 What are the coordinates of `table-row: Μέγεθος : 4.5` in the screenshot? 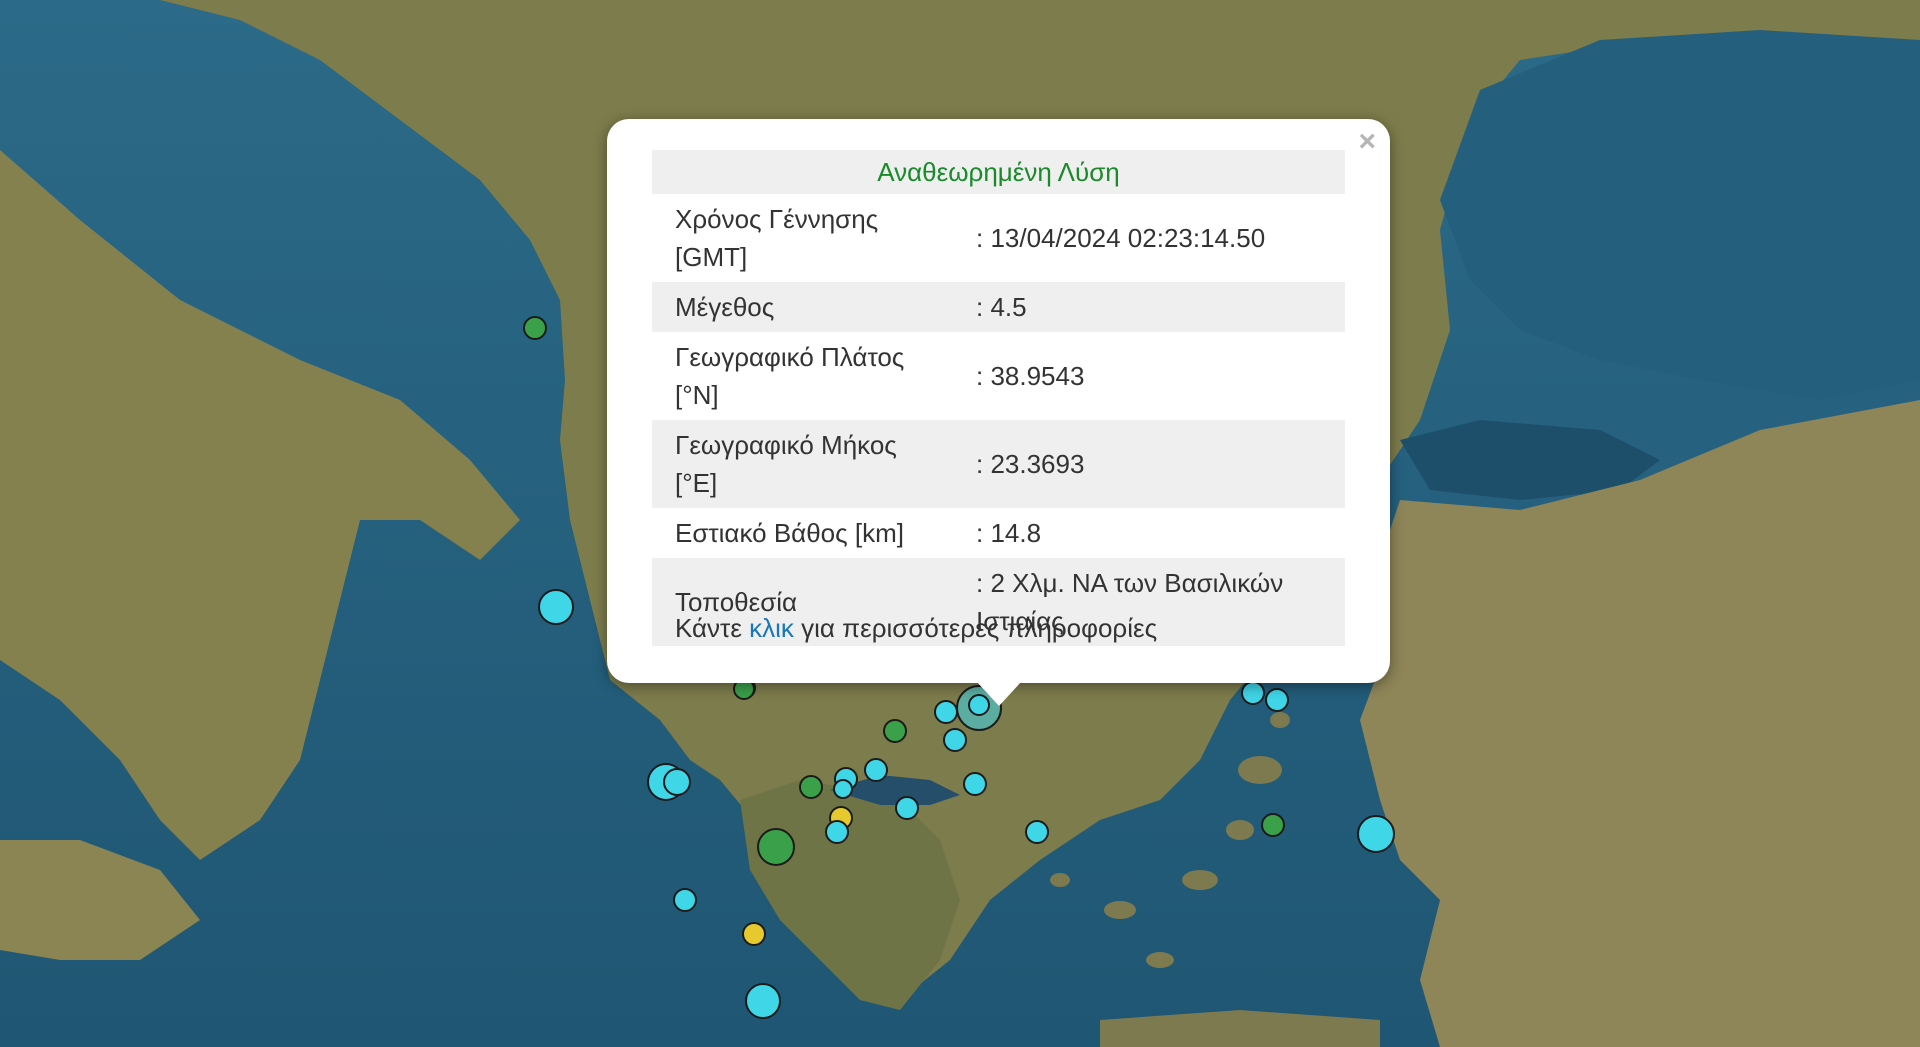 It's located at (998, 307).